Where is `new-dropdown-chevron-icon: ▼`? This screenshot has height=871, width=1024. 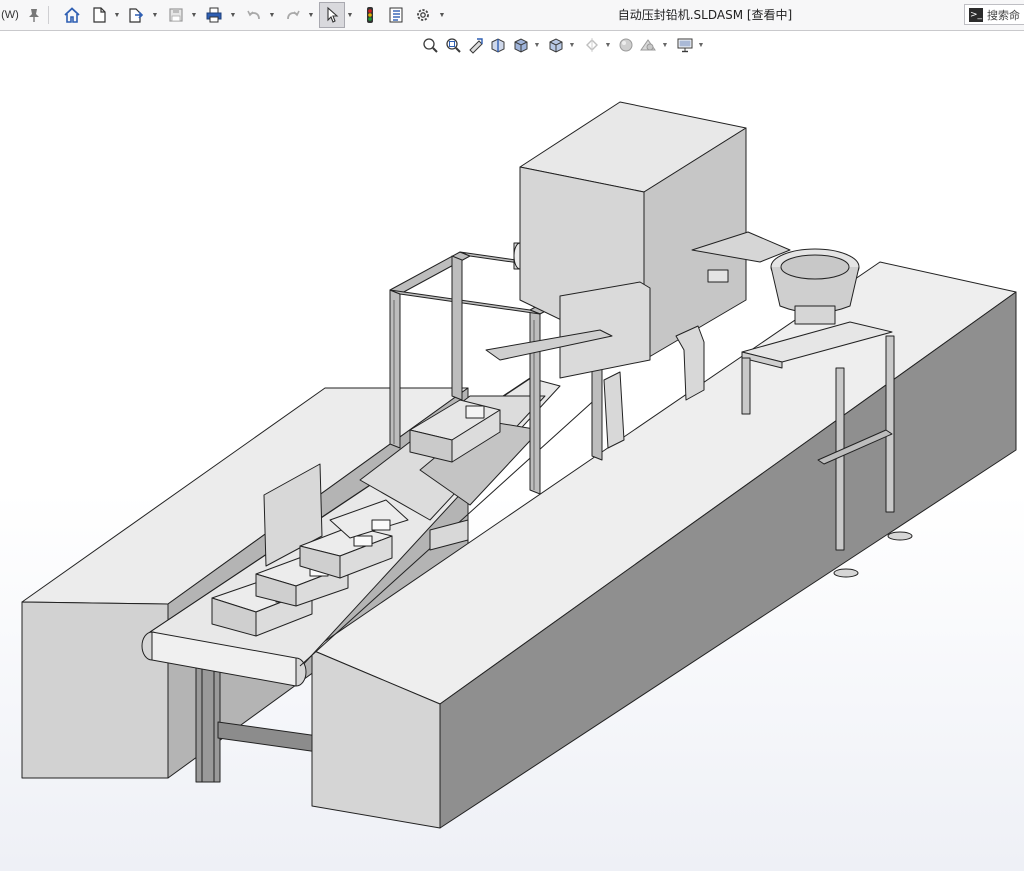 new-dropdown-chevron-icon: ▼ is located at coordinates (117, 15).